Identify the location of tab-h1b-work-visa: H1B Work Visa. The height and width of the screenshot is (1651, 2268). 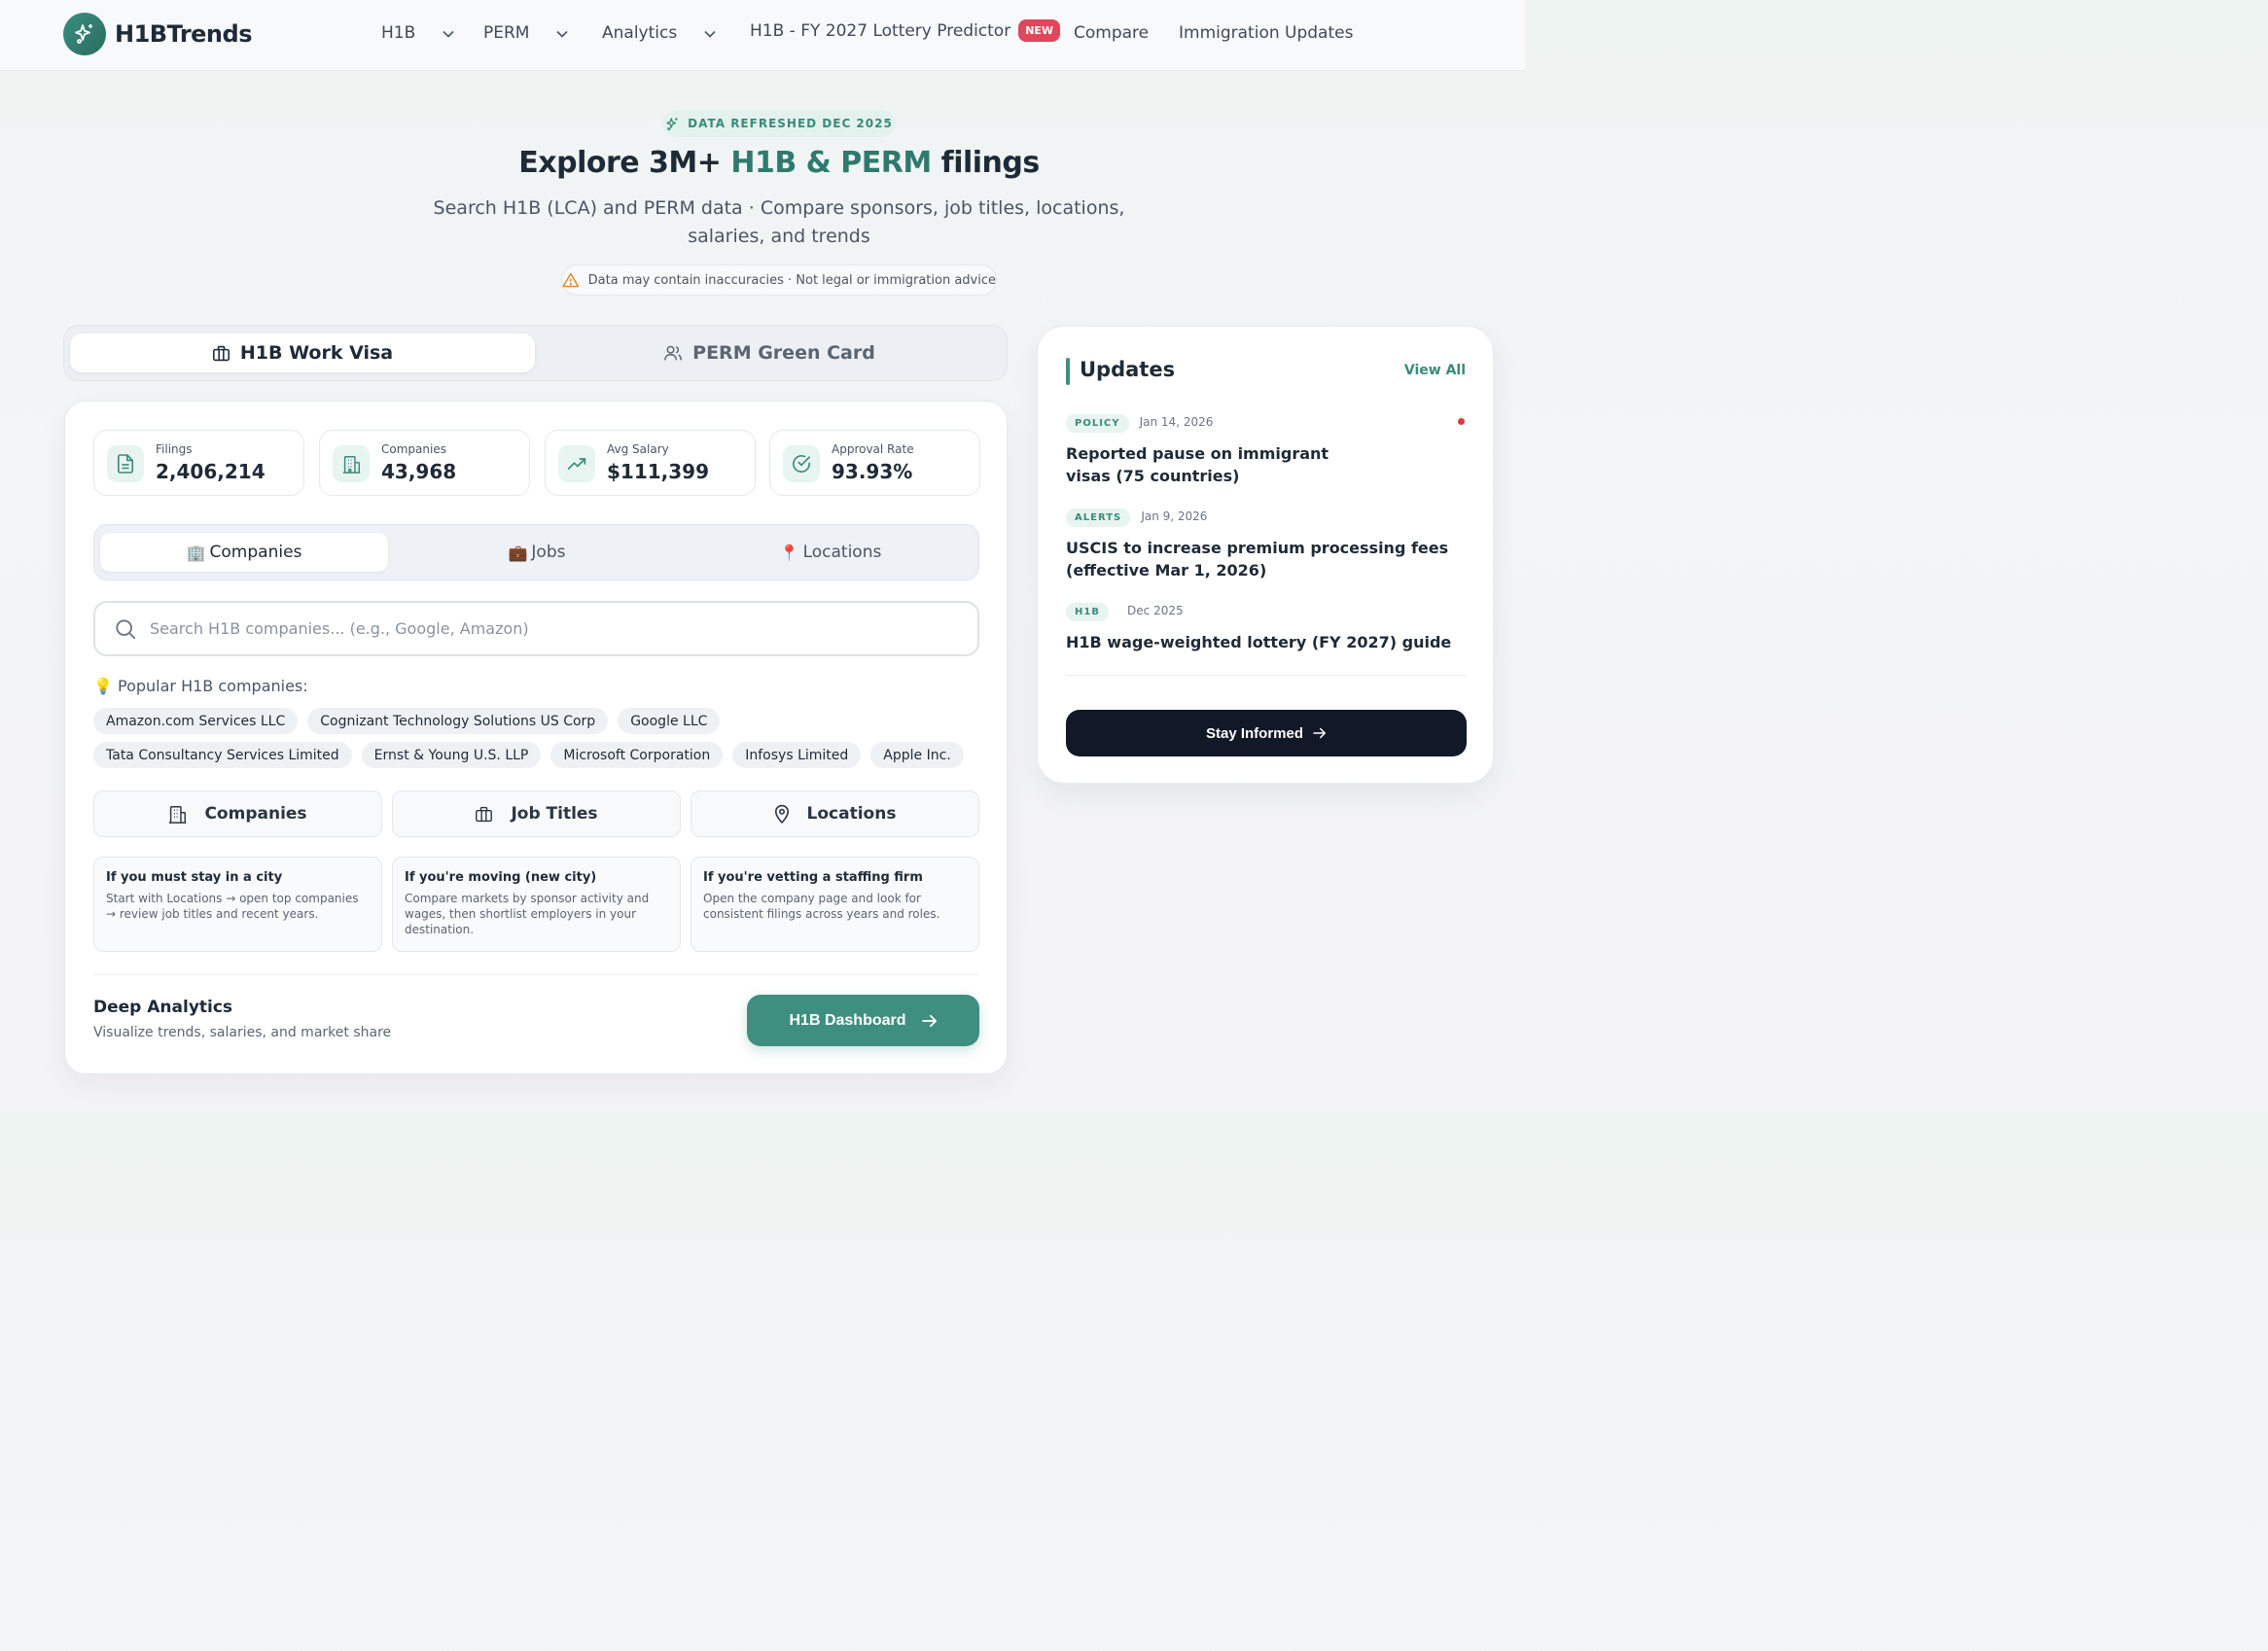
(302, 353).